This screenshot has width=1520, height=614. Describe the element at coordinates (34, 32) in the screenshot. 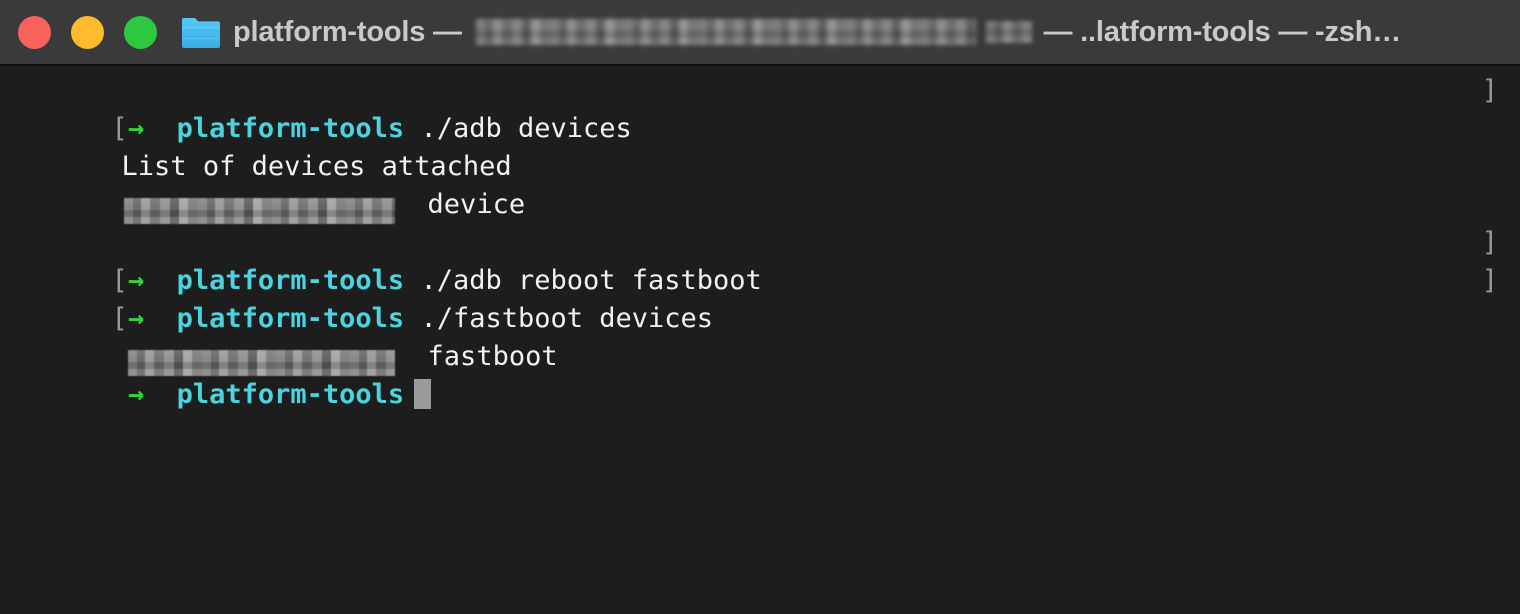

I see `close-button` at that location.